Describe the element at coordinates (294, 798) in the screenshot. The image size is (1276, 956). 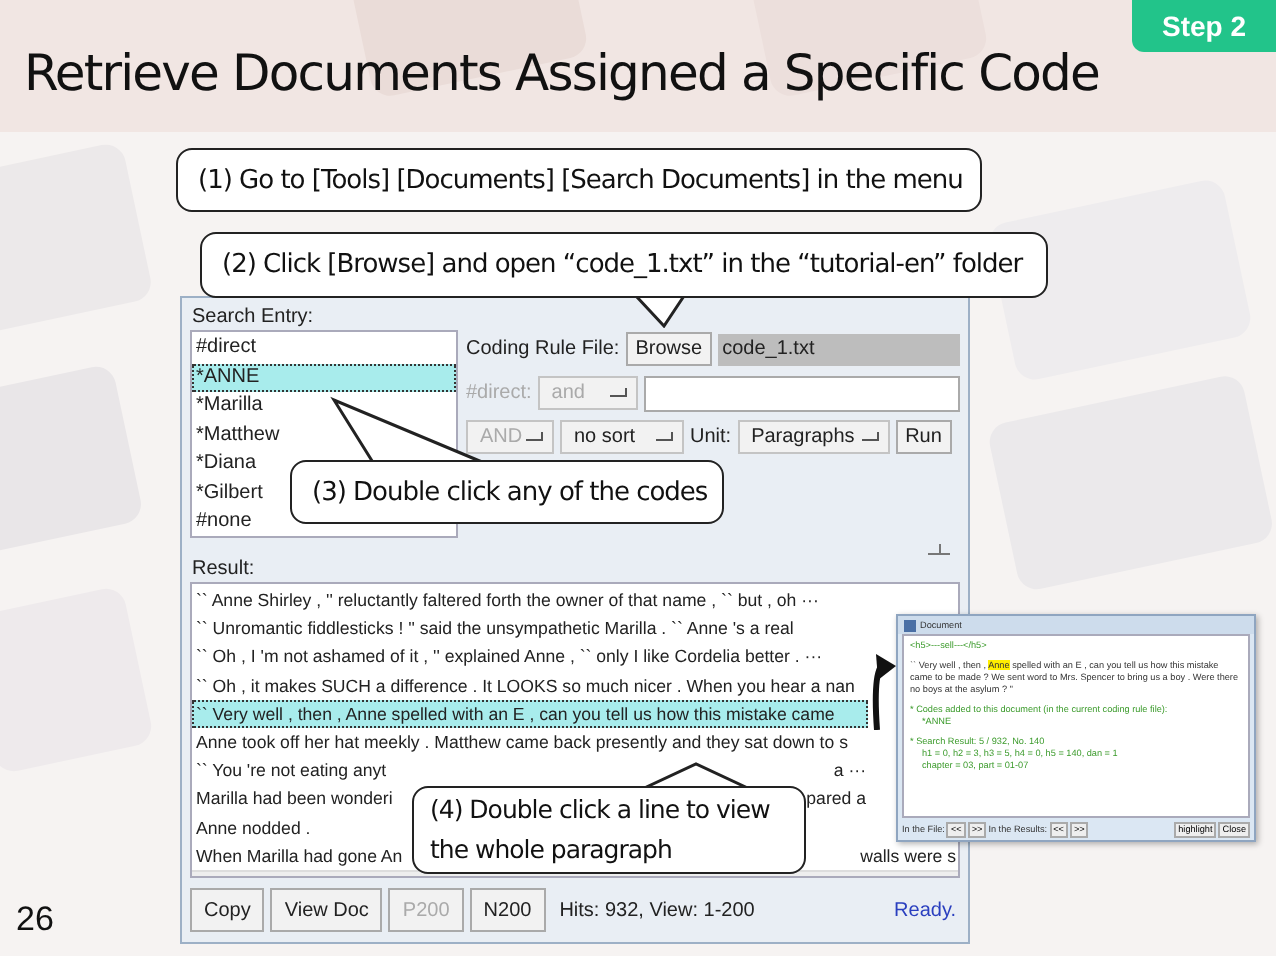
I see `result-text: Marilla had been wonderi` at that location.